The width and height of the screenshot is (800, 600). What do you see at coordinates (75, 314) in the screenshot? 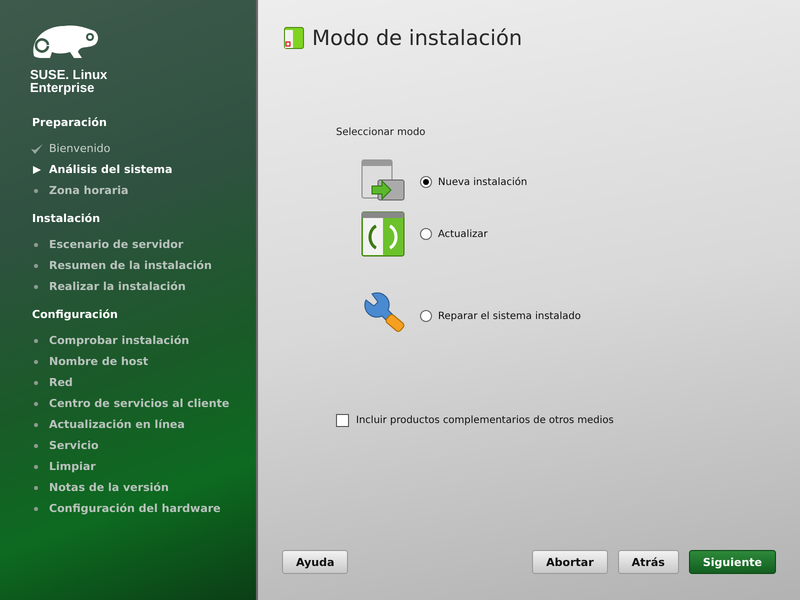
I see `section-heading: Configuración` at bounding box center [75, 314].